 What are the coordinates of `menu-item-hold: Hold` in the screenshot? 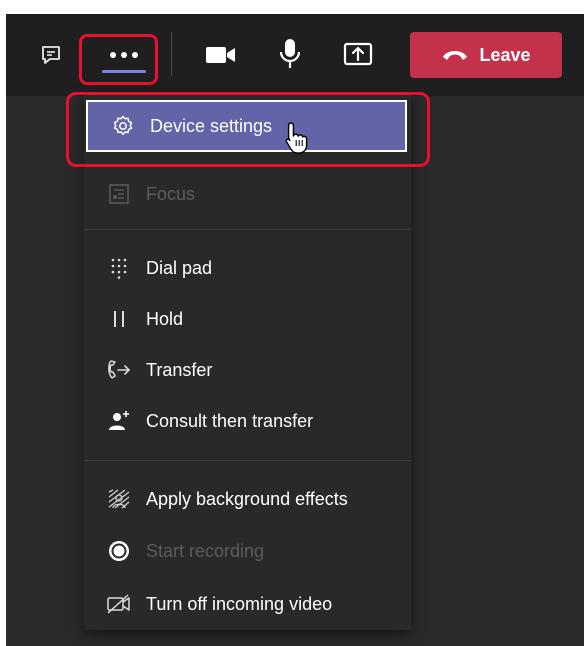 It's located at (247, 319).